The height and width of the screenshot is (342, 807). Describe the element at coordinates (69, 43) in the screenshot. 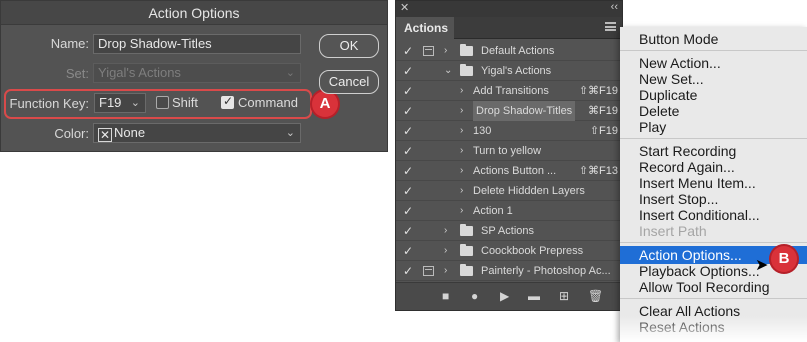

I see `name-label: Name:` at that location.